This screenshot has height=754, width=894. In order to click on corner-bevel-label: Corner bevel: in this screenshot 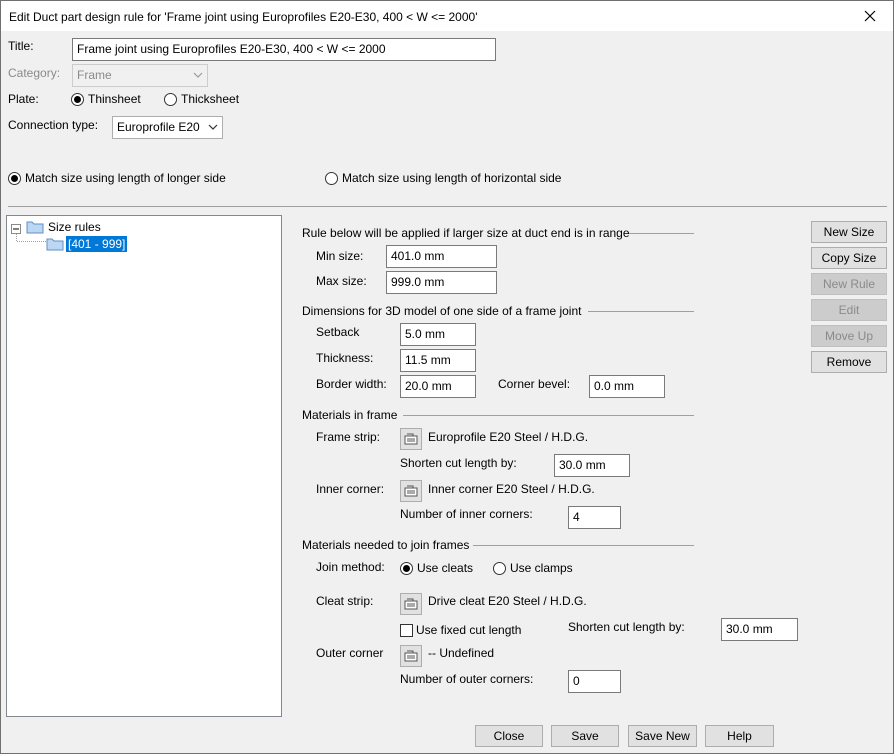, I will do `click(534, 384)`.